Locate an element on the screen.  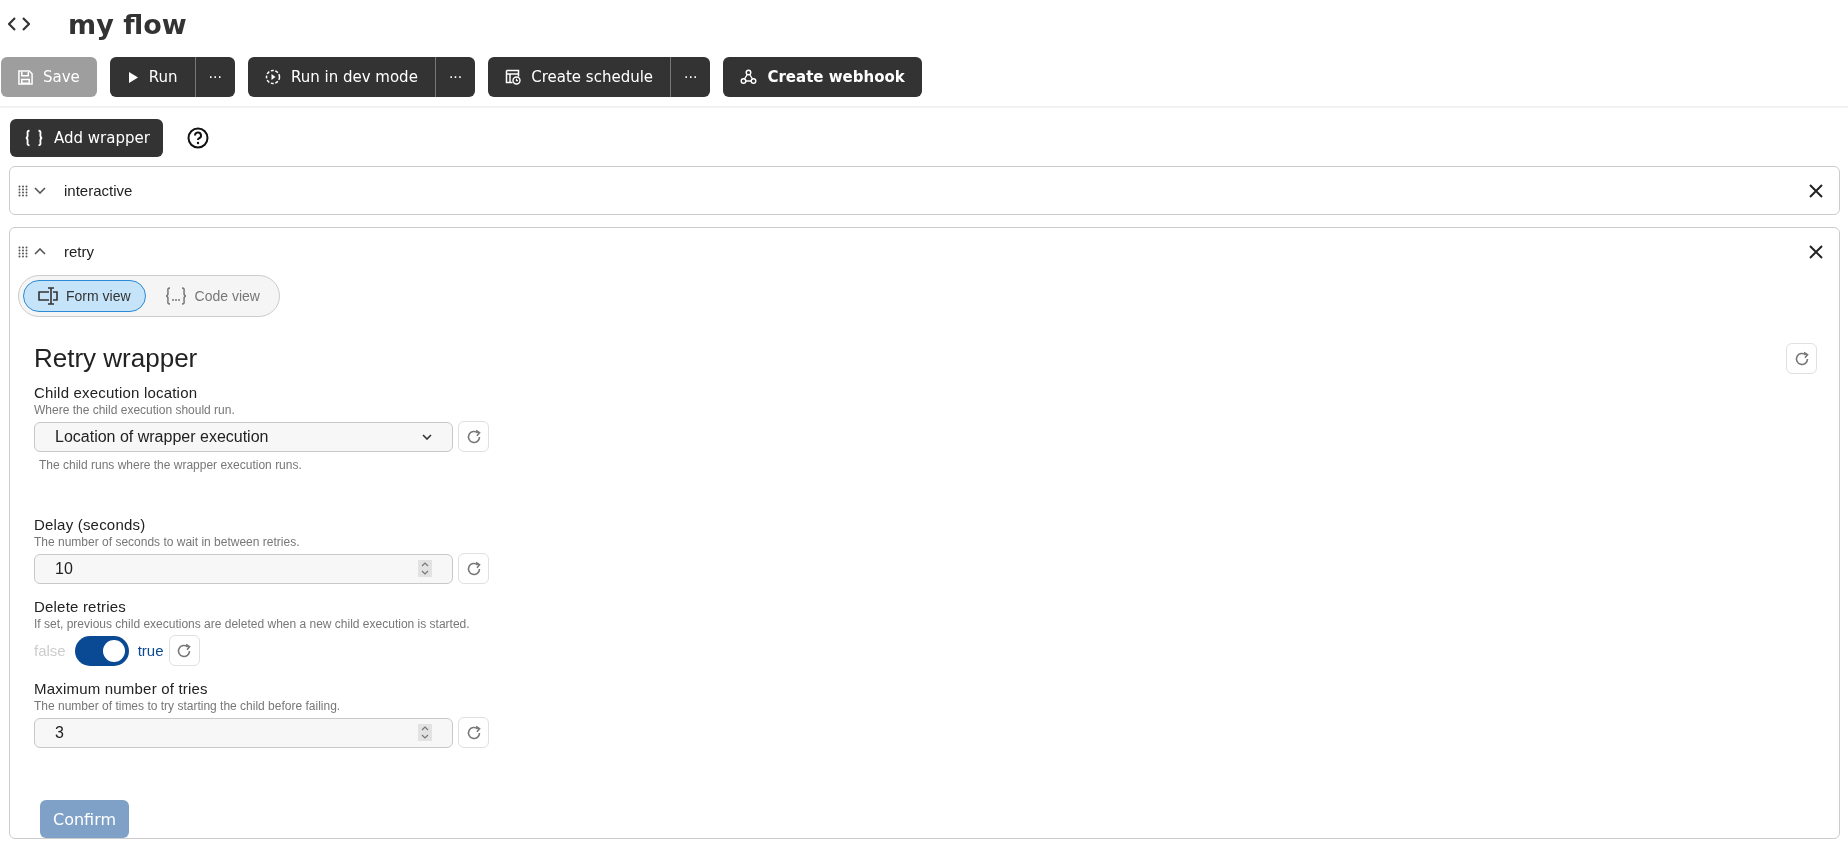
helper-text: The child runs where the wrapper execution runs. is located at coordinates (171, 466).